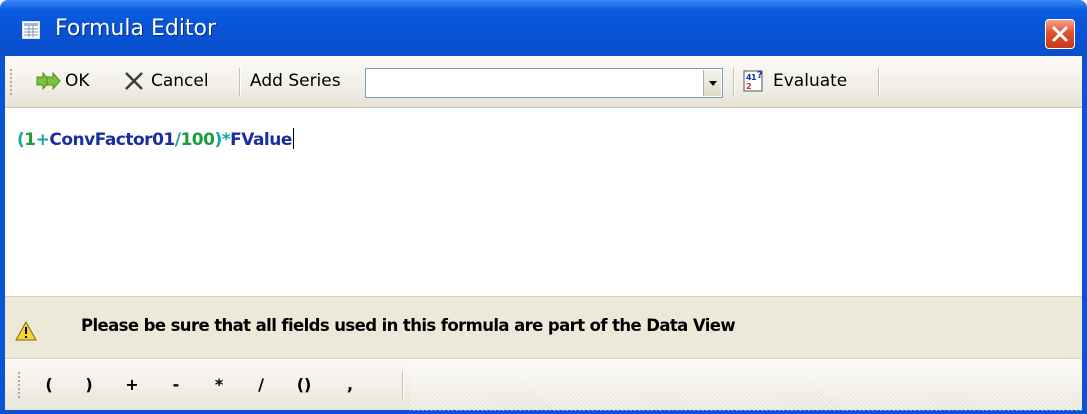 The height and width of the screenshot is (414, 1087). Describe the element at coordinates (176, 385) in the screenshot. I see `operator-minus-button: -` at that location.